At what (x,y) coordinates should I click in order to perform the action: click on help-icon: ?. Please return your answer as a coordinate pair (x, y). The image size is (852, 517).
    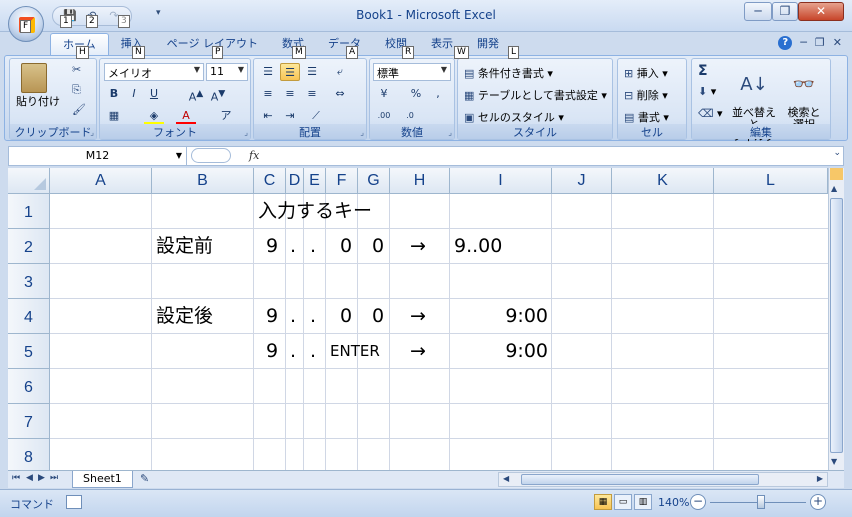
    Looking at the image, I should click on (785, 43).